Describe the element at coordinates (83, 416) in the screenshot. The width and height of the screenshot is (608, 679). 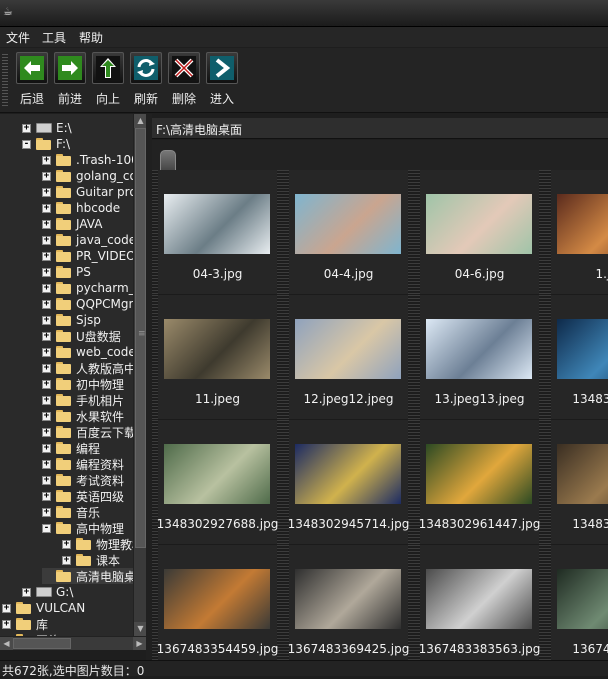
I see `tree-node: + 水果软件` at that location.